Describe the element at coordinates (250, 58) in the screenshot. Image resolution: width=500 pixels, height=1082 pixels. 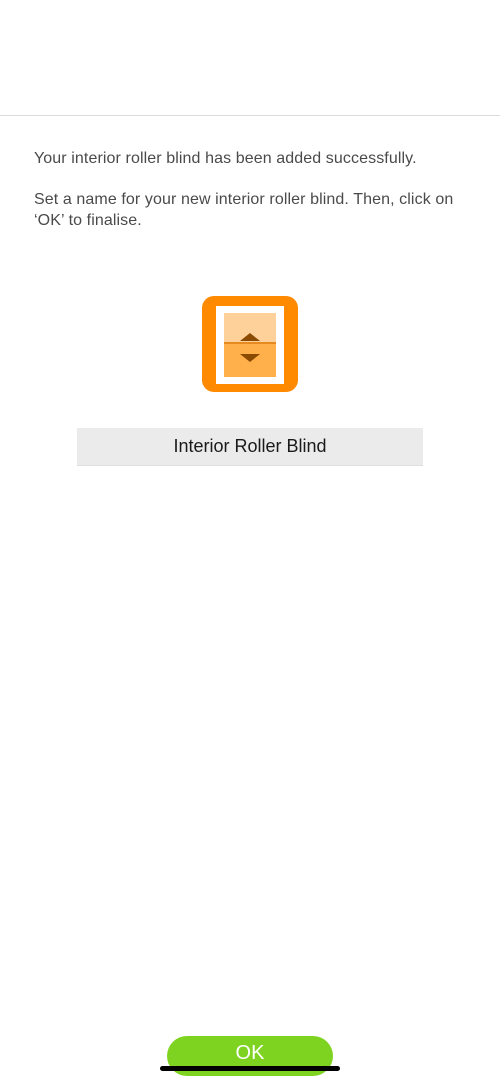
I see `header-bar` at that location.